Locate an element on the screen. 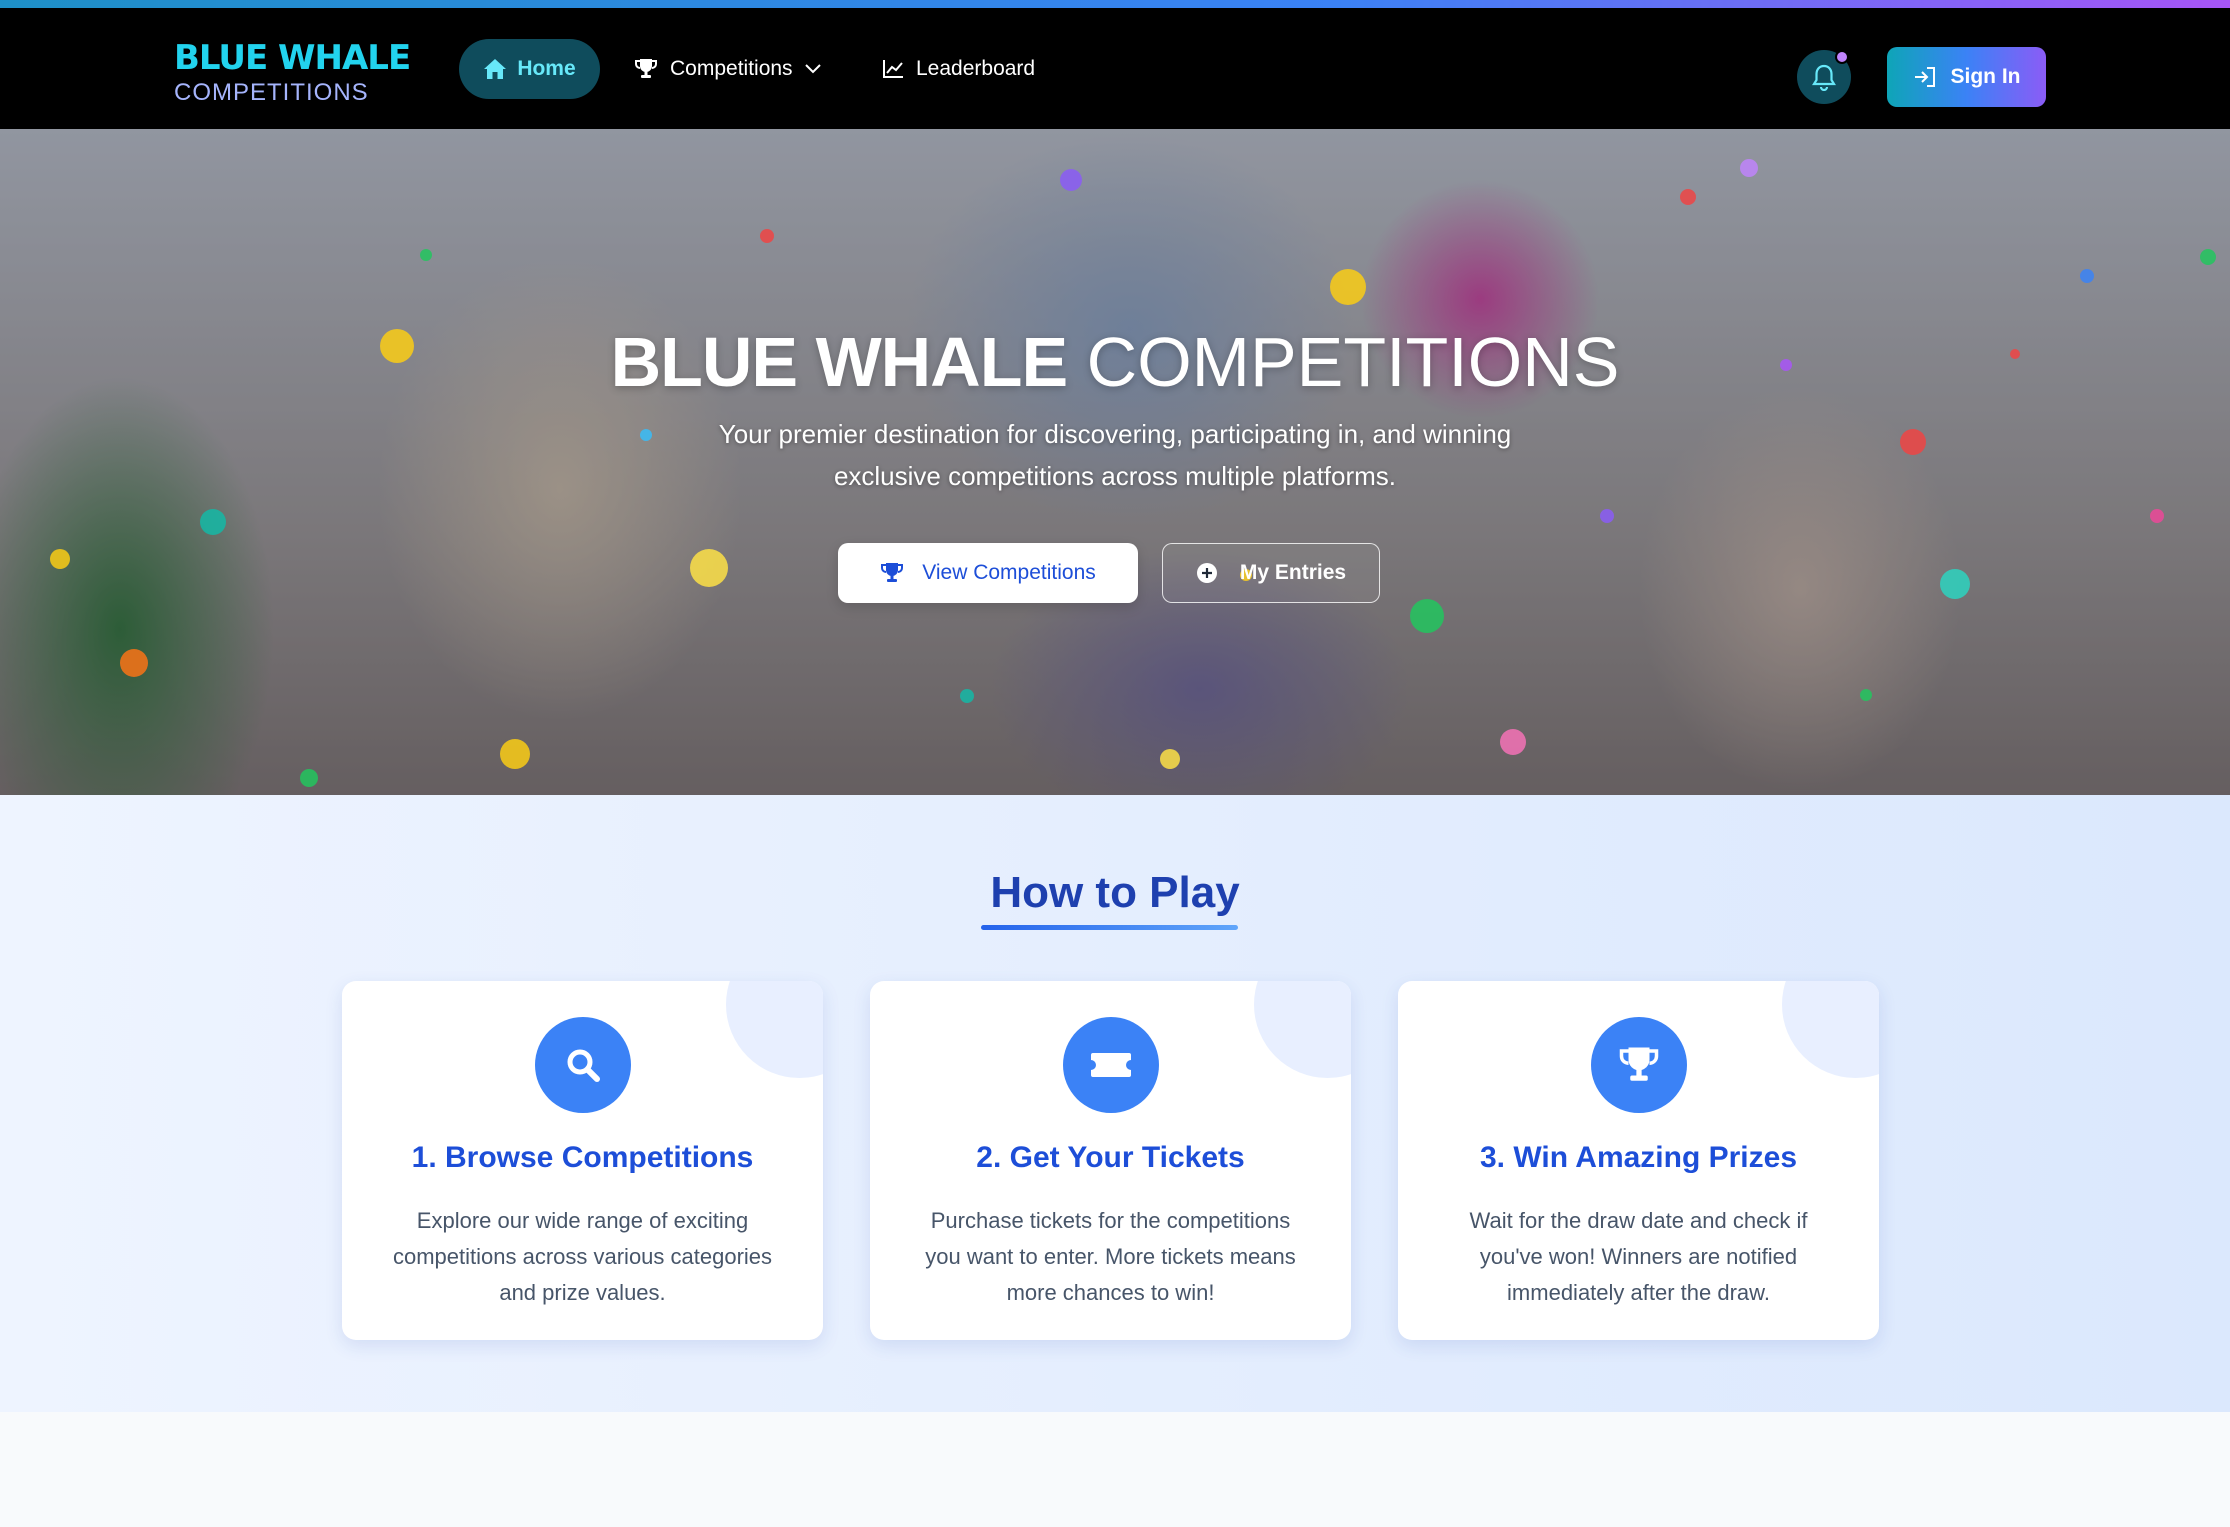  my-entries-label: My Entries is located at coordinates (1293, 572).